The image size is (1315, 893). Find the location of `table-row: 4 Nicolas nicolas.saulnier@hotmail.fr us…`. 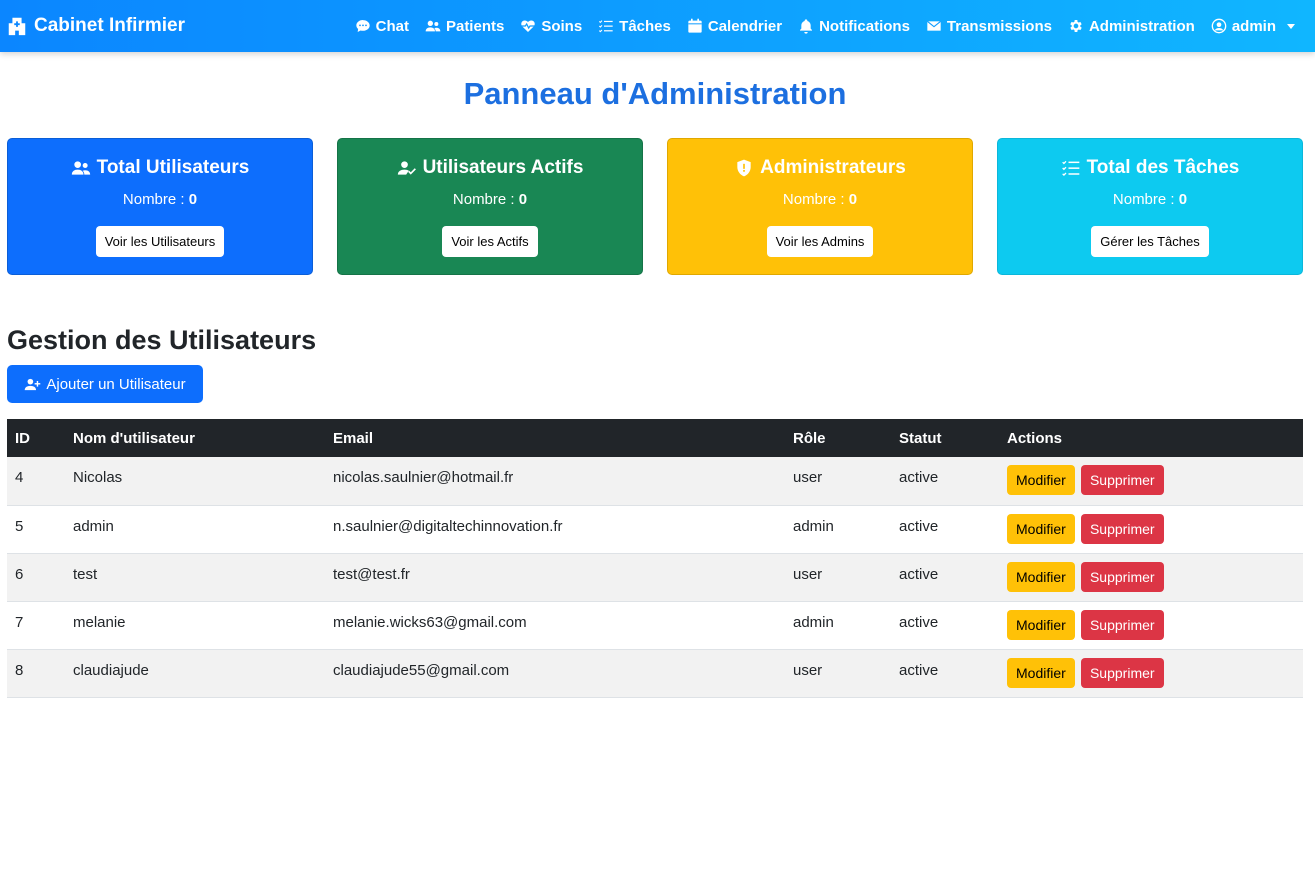

table-row: 4 Nicolas nicolas.saulnier@hotmail.fr us… is located at coordinates (655, 481).